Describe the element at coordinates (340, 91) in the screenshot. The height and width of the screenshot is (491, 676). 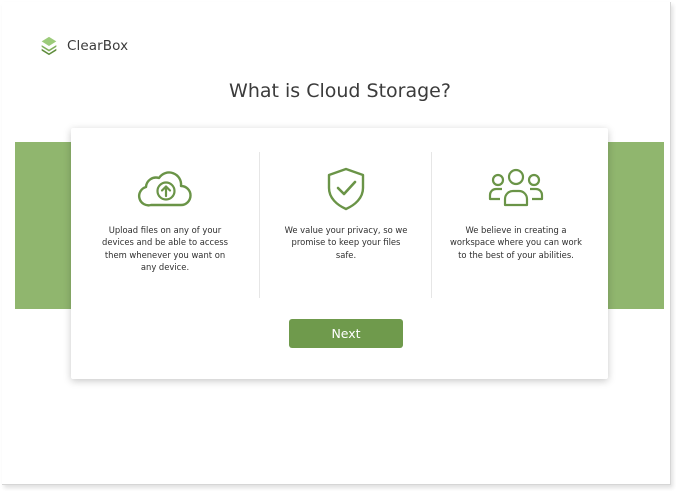
I see `page-title: What is Cloud Storage?` at that location.